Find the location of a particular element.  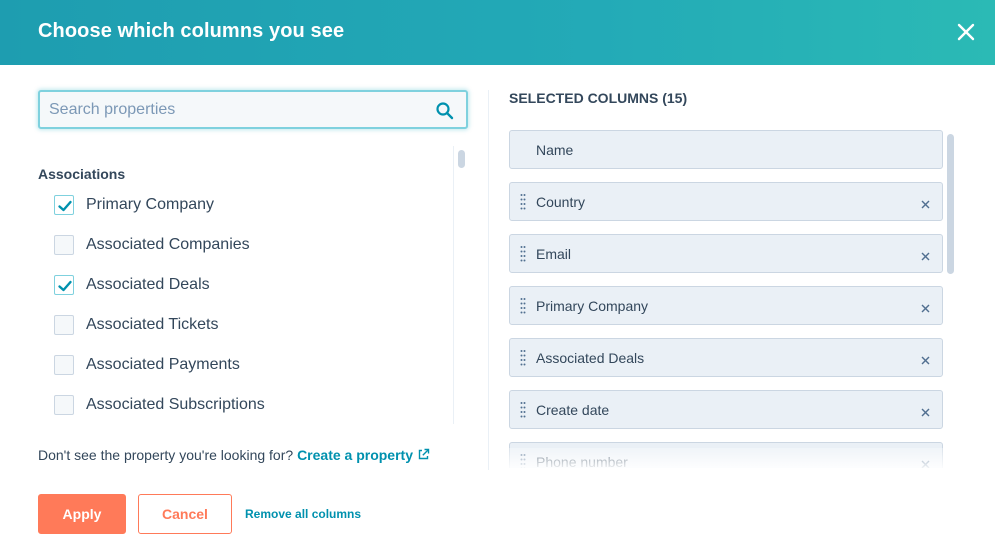

property-associated-payments: Associated Payments is located at coordinates (147, 365).